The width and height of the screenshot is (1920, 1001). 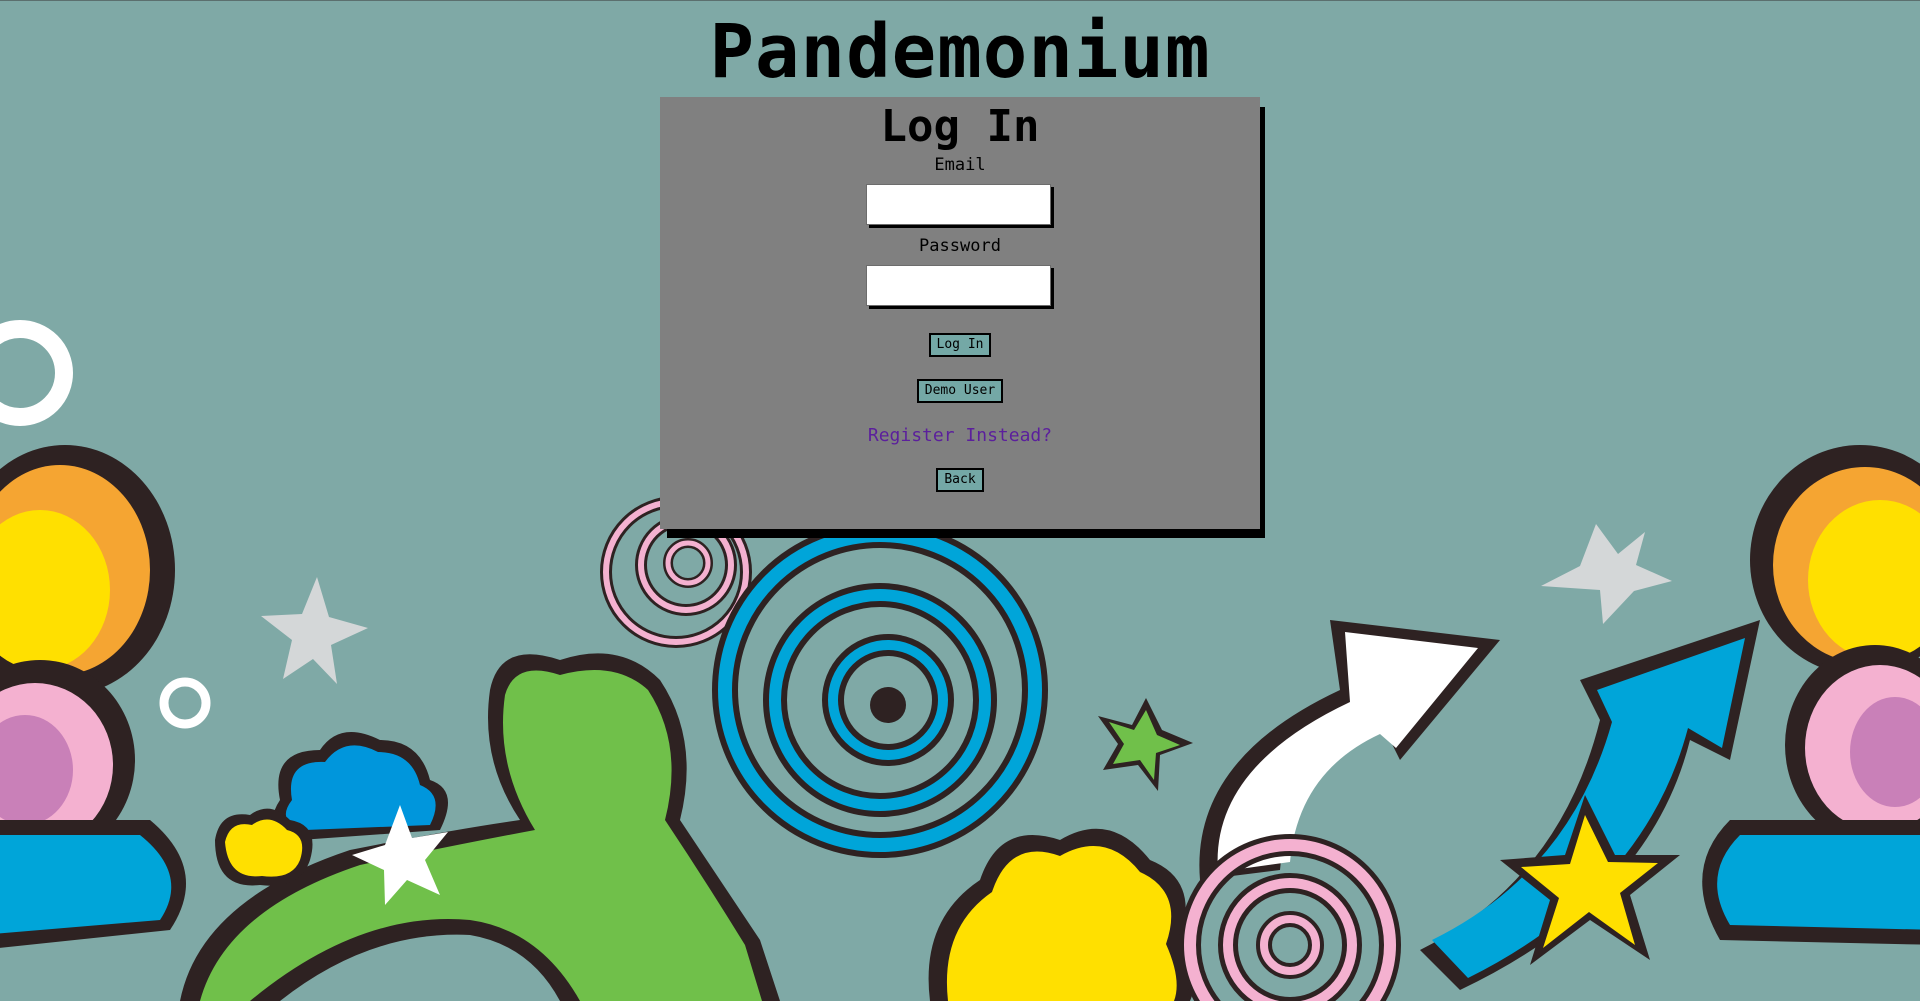 I want to click on password-field, so click(x=958, y=286).